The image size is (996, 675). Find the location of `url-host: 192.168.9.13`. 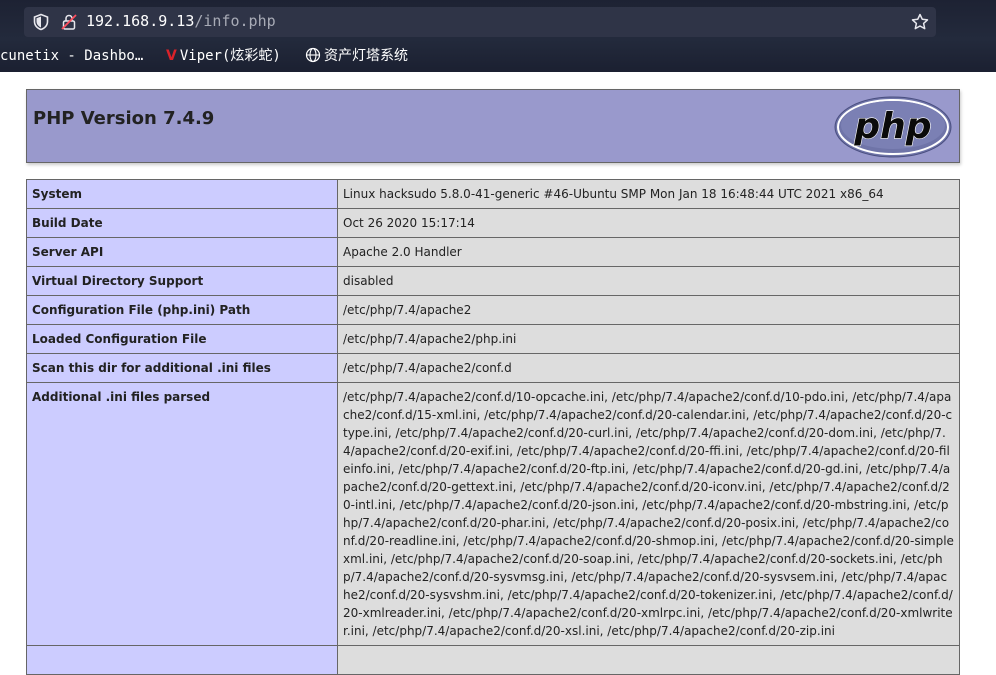

url-host: 192.168.9.13 is located at coordinates (140, 21).